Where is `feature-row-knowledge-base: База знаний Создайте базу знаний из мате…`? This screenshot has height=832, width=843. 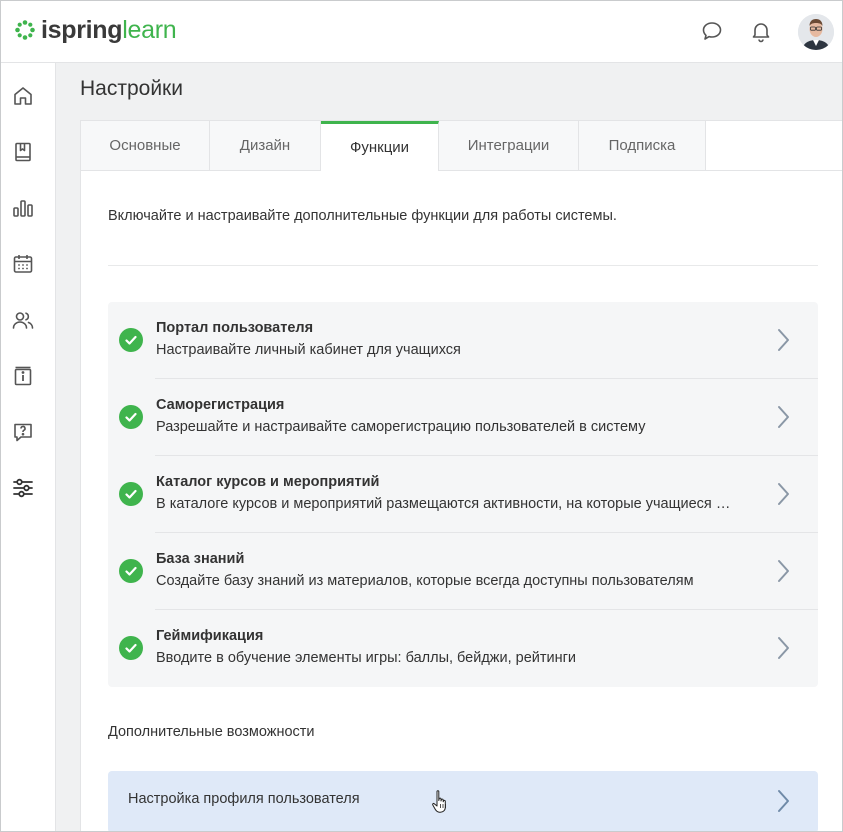 feature-row-knowledge-base: База знаний Создайте базу знаний из мате… is located at coordinates (463, 571).